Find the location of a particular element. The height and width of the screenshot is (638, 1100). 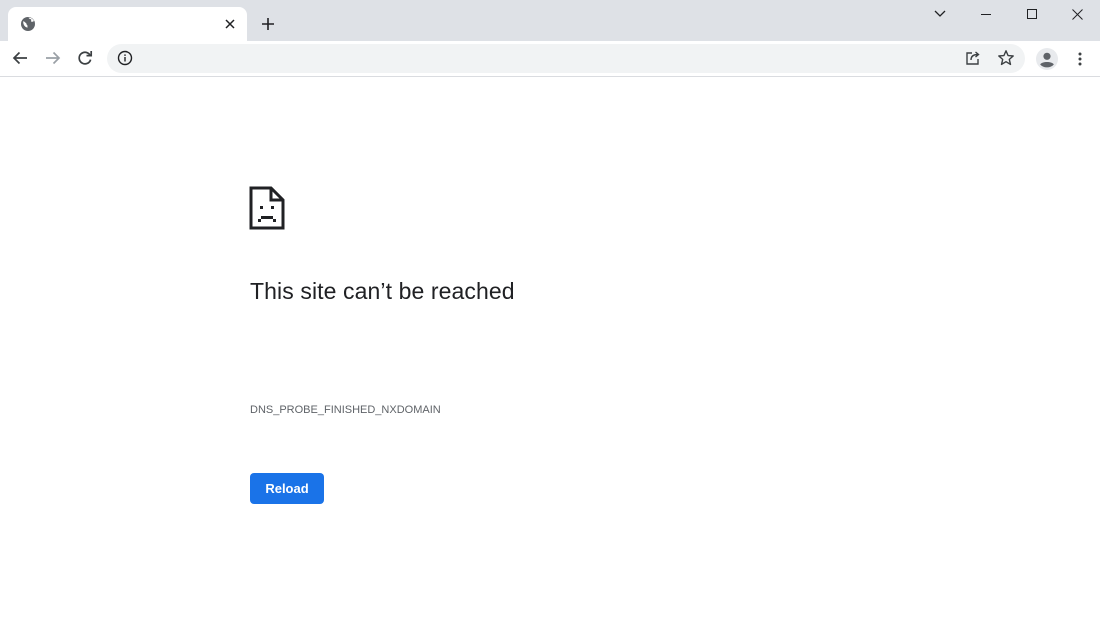

kebab-menu-icon is located at coordinates (1080, 59).